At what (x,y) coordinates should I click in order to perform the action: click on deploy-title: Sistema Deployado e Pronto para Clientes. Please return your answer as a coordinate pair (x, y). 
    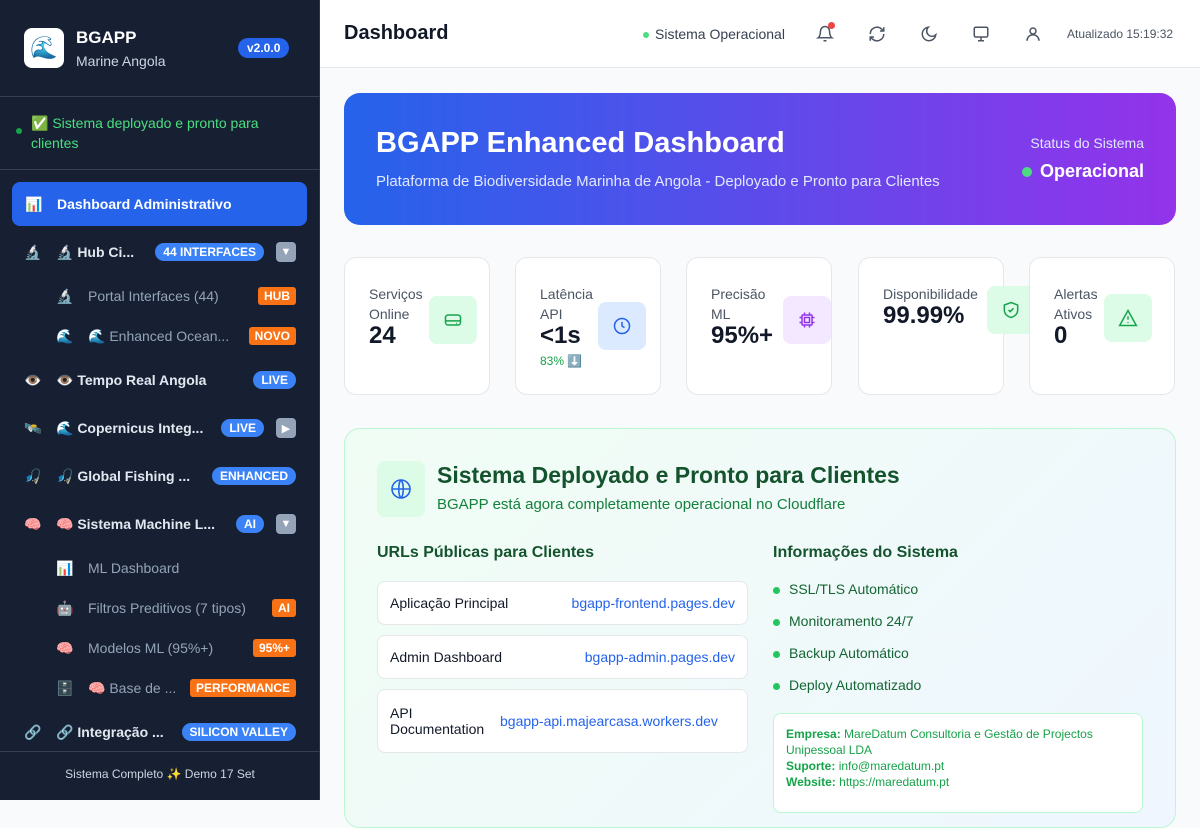
    Looking at the image, I should click on (668, 475).